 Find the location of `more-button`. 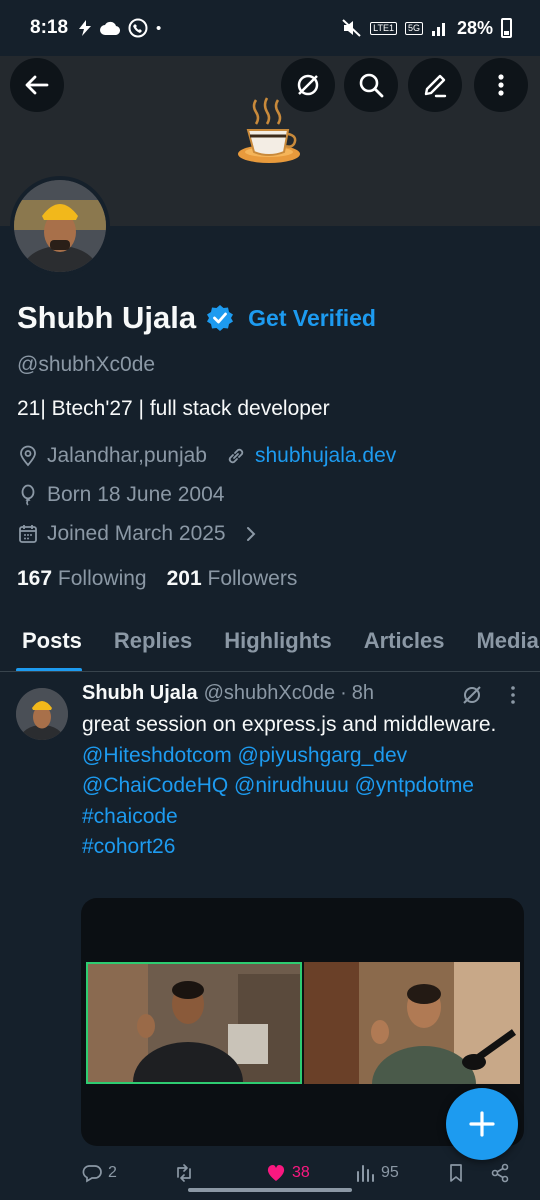

more-button is located at coordinates (501, 85).